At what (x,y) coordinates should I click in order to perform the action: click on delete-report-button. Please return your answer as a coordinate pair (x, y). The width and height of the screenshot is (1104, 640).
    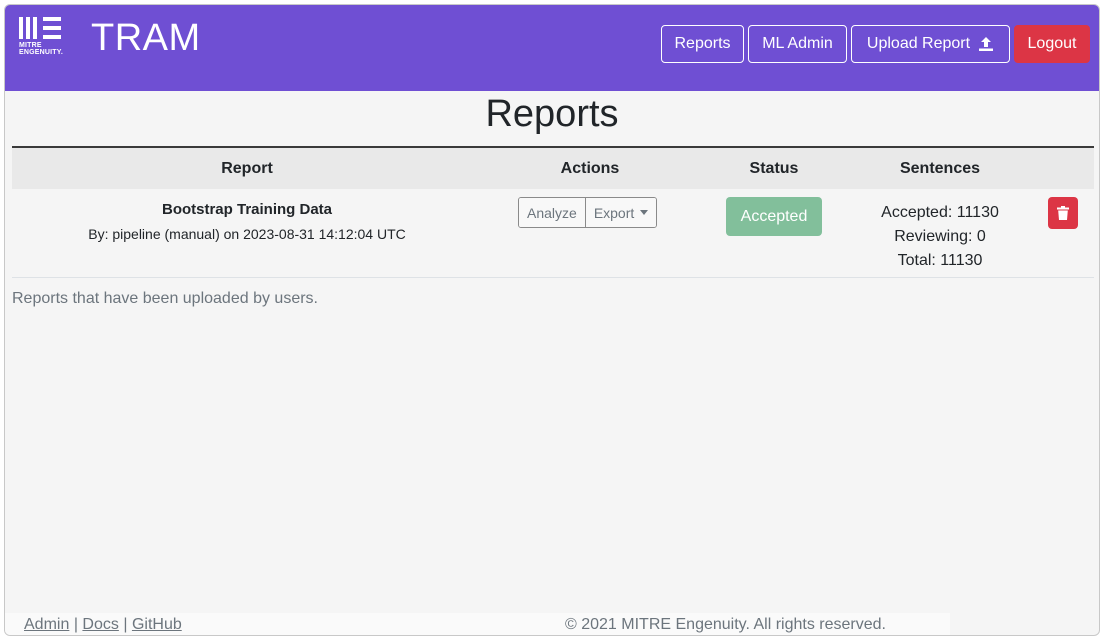
    Looking at the image, I should click on (1063, 213).